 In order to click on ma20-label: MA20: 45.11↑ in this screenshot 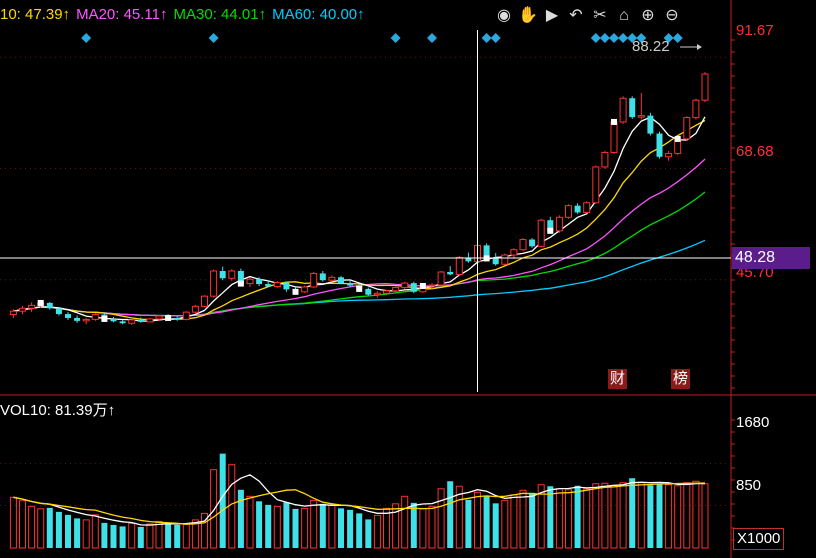, I will do `click(122, 14)`.